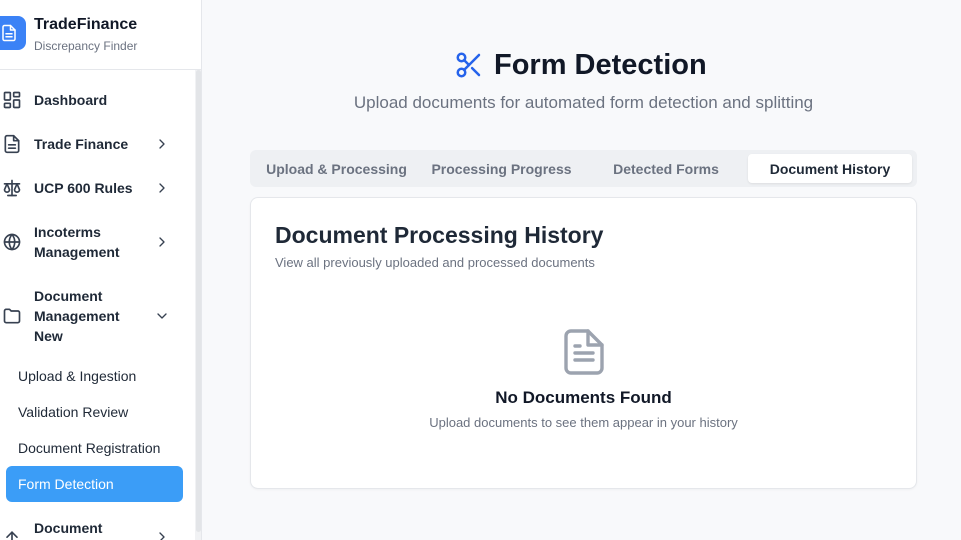  I want to click on sidebar-item-ucp-600-rules: UCP 600 Rules, so click(95, 188).